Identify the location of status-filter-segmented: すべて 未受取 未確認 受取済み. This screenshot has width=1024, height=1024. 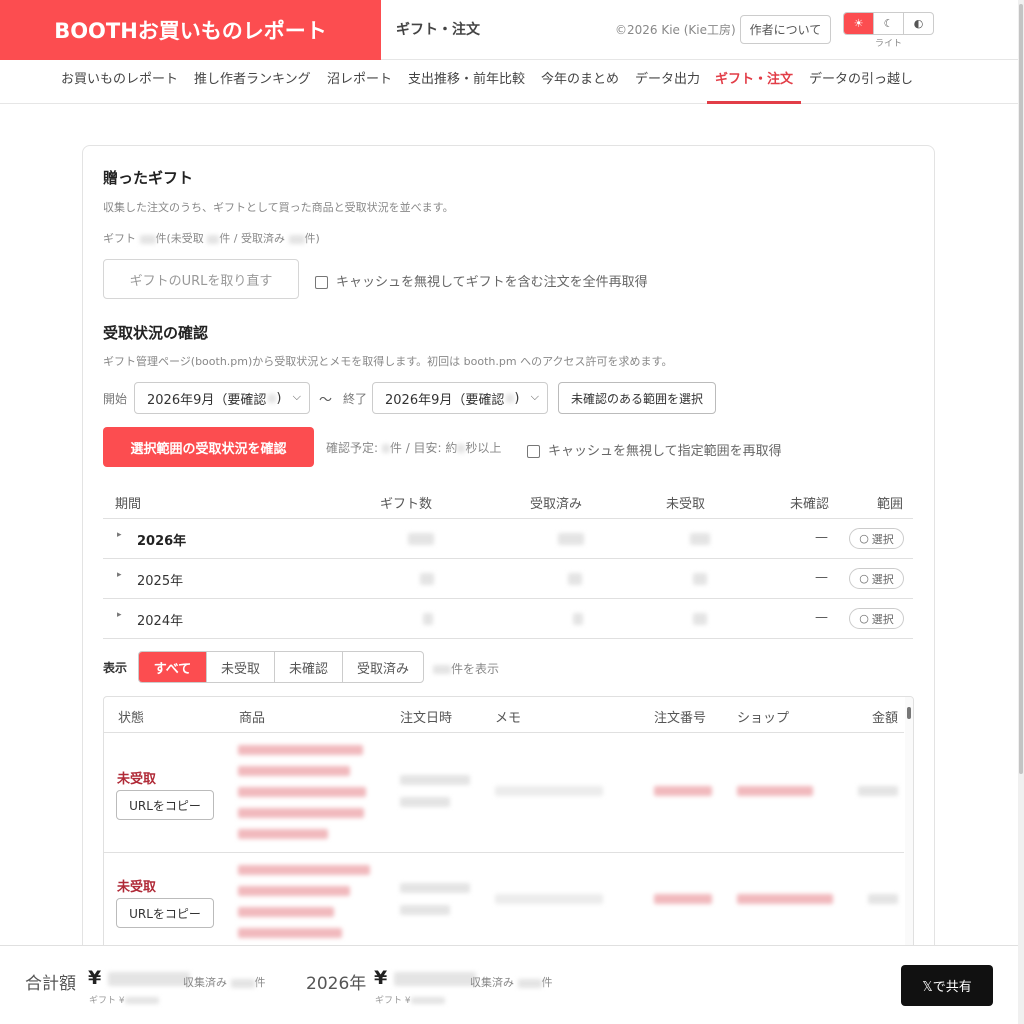
(281, 667).